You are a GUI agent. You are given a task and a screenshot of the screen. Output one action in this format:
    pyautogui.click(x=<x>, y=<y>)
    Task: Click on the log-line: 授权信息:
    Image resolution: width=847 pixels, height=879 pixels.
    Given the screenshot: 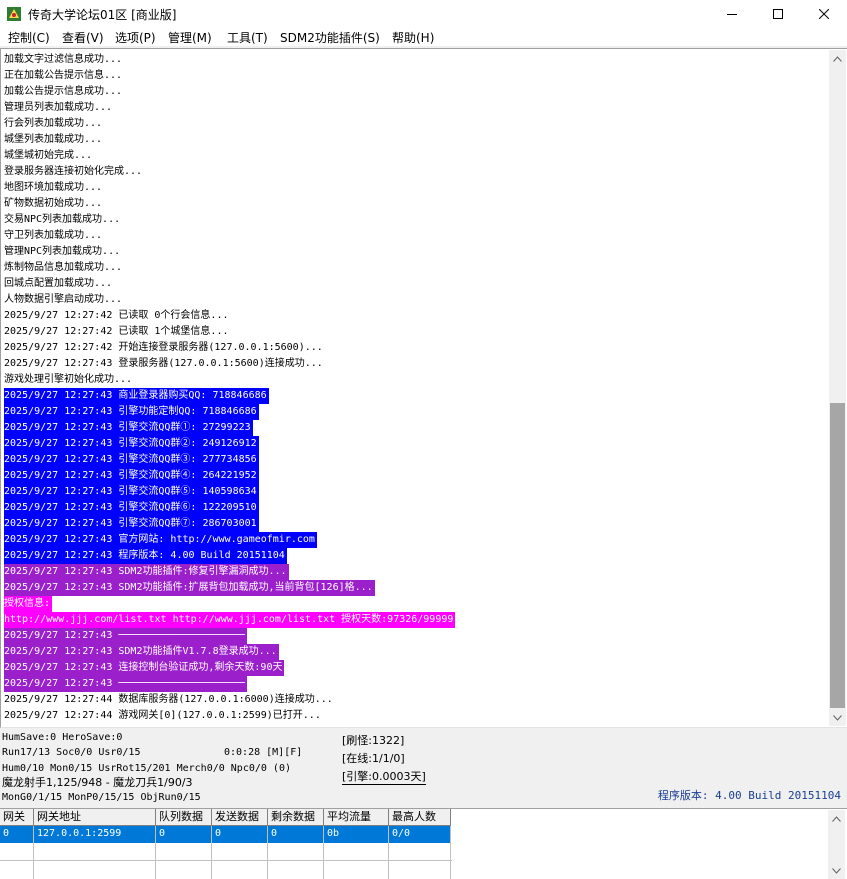 What is the action you would take?
    pyautogui.click(x=414, y=604)
    